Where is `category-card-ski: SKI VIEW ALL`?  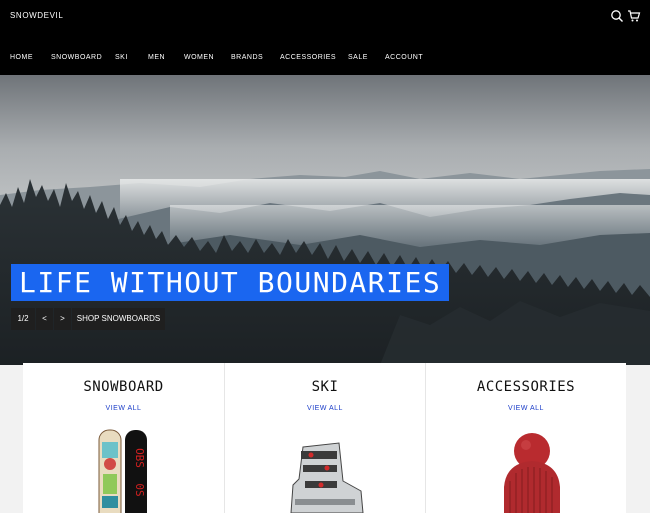 category-card-ski: SKI VIEW ALL is located at coordinates (324, 438).